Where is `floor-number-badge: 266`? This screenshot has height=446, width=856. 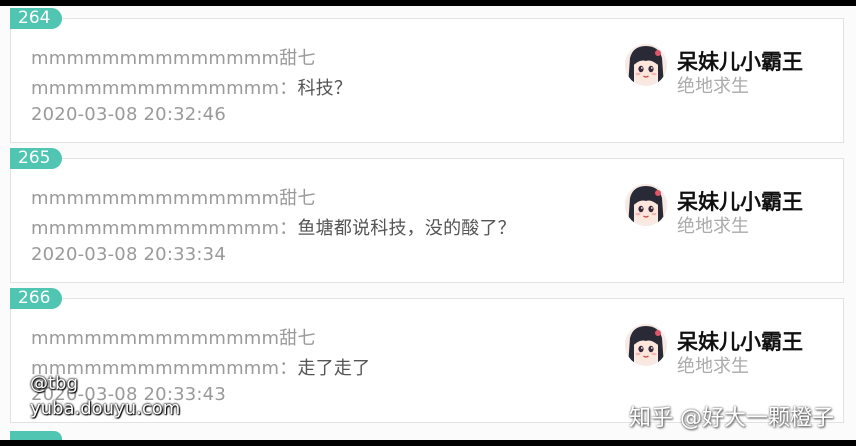
floor-number-badge: 266 is located at coordinates (36, 298).